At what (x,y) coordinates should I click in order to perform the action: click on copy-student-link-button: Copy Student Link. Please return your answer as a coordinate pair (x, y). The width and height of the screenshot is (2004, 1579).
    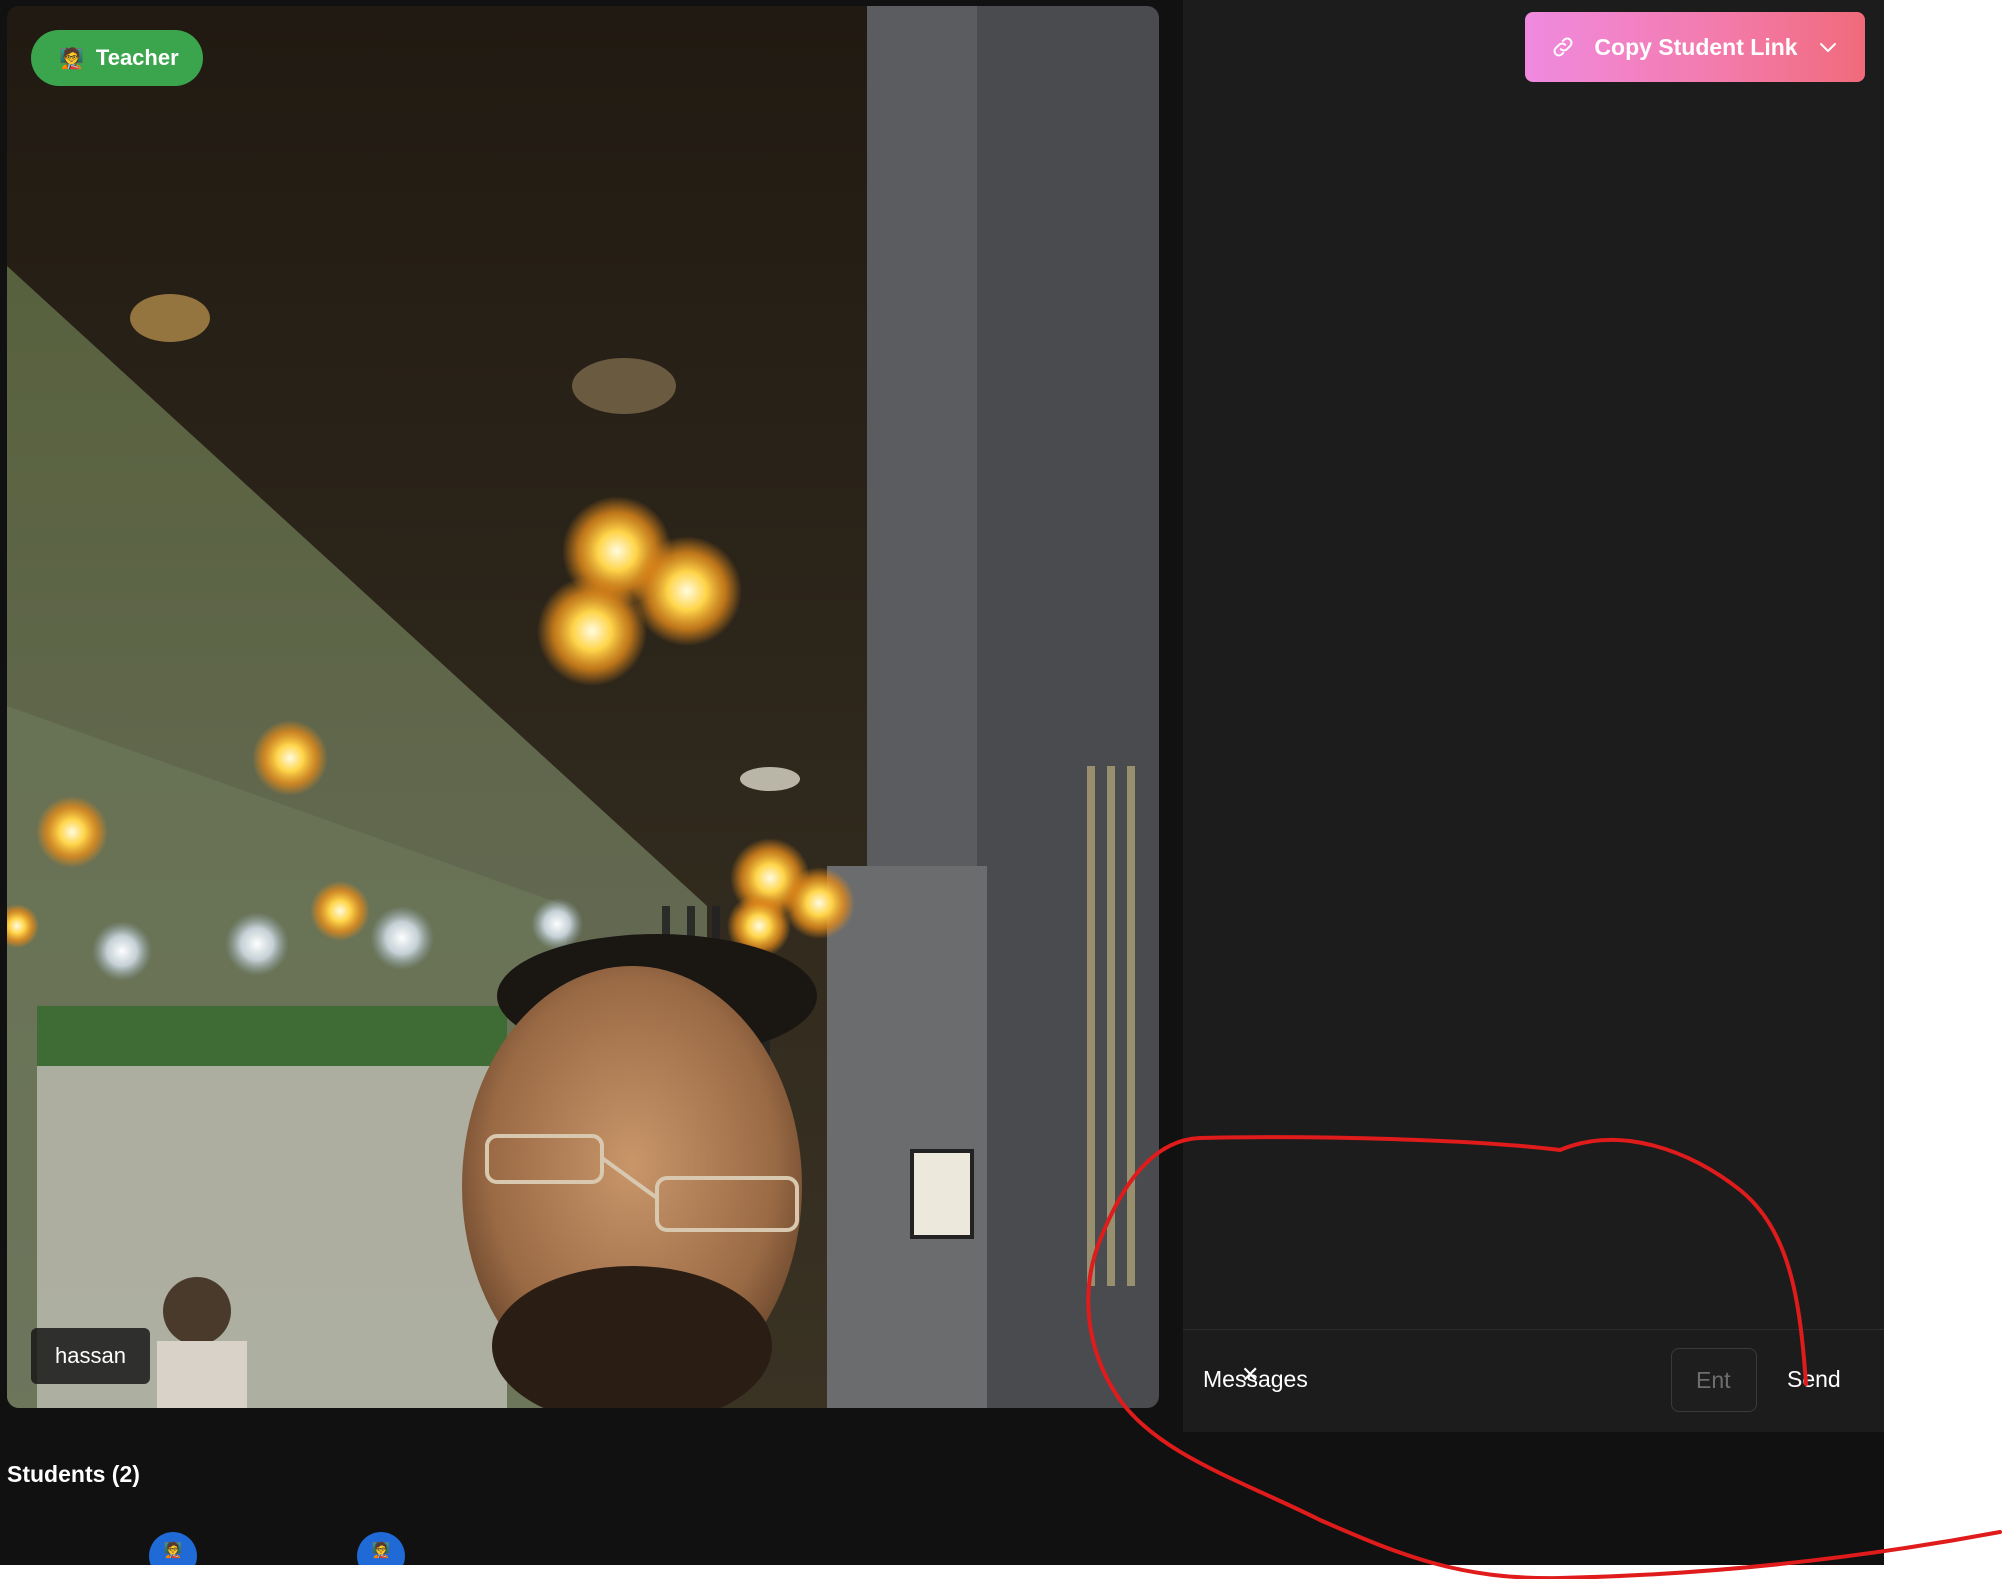
    Looking at the image, I should click on (1695, 47).